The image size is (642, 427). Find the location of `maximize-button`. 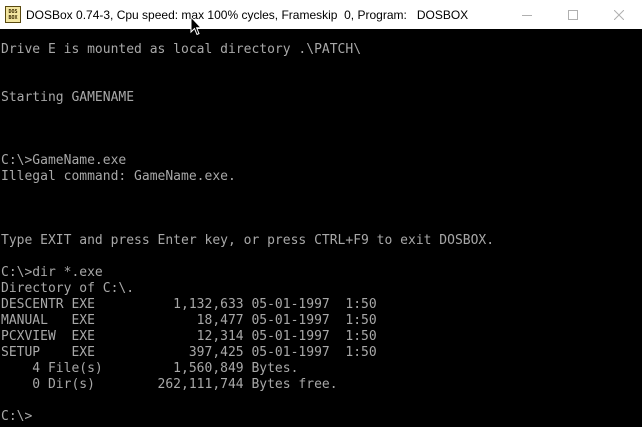

maximize-button is located at coordinates (573, 14).